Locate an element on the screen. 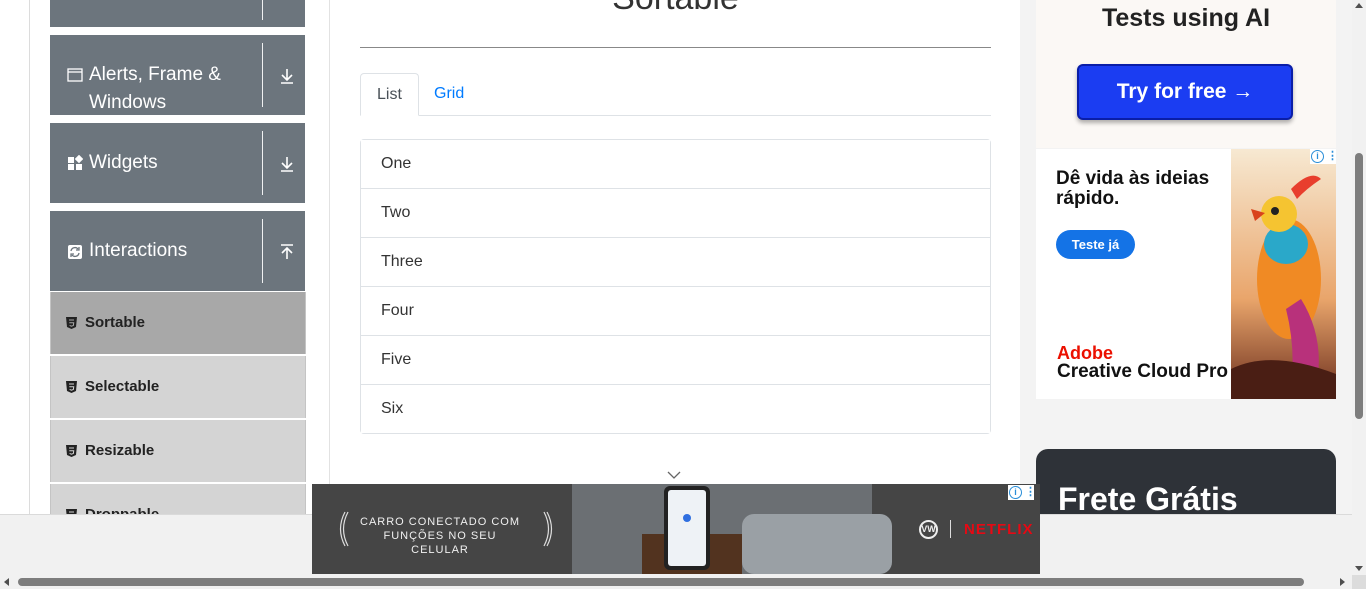 The width and height of the screenshot is (1366, 589). scrollbar-corner is located at coordinates (1359, 582).